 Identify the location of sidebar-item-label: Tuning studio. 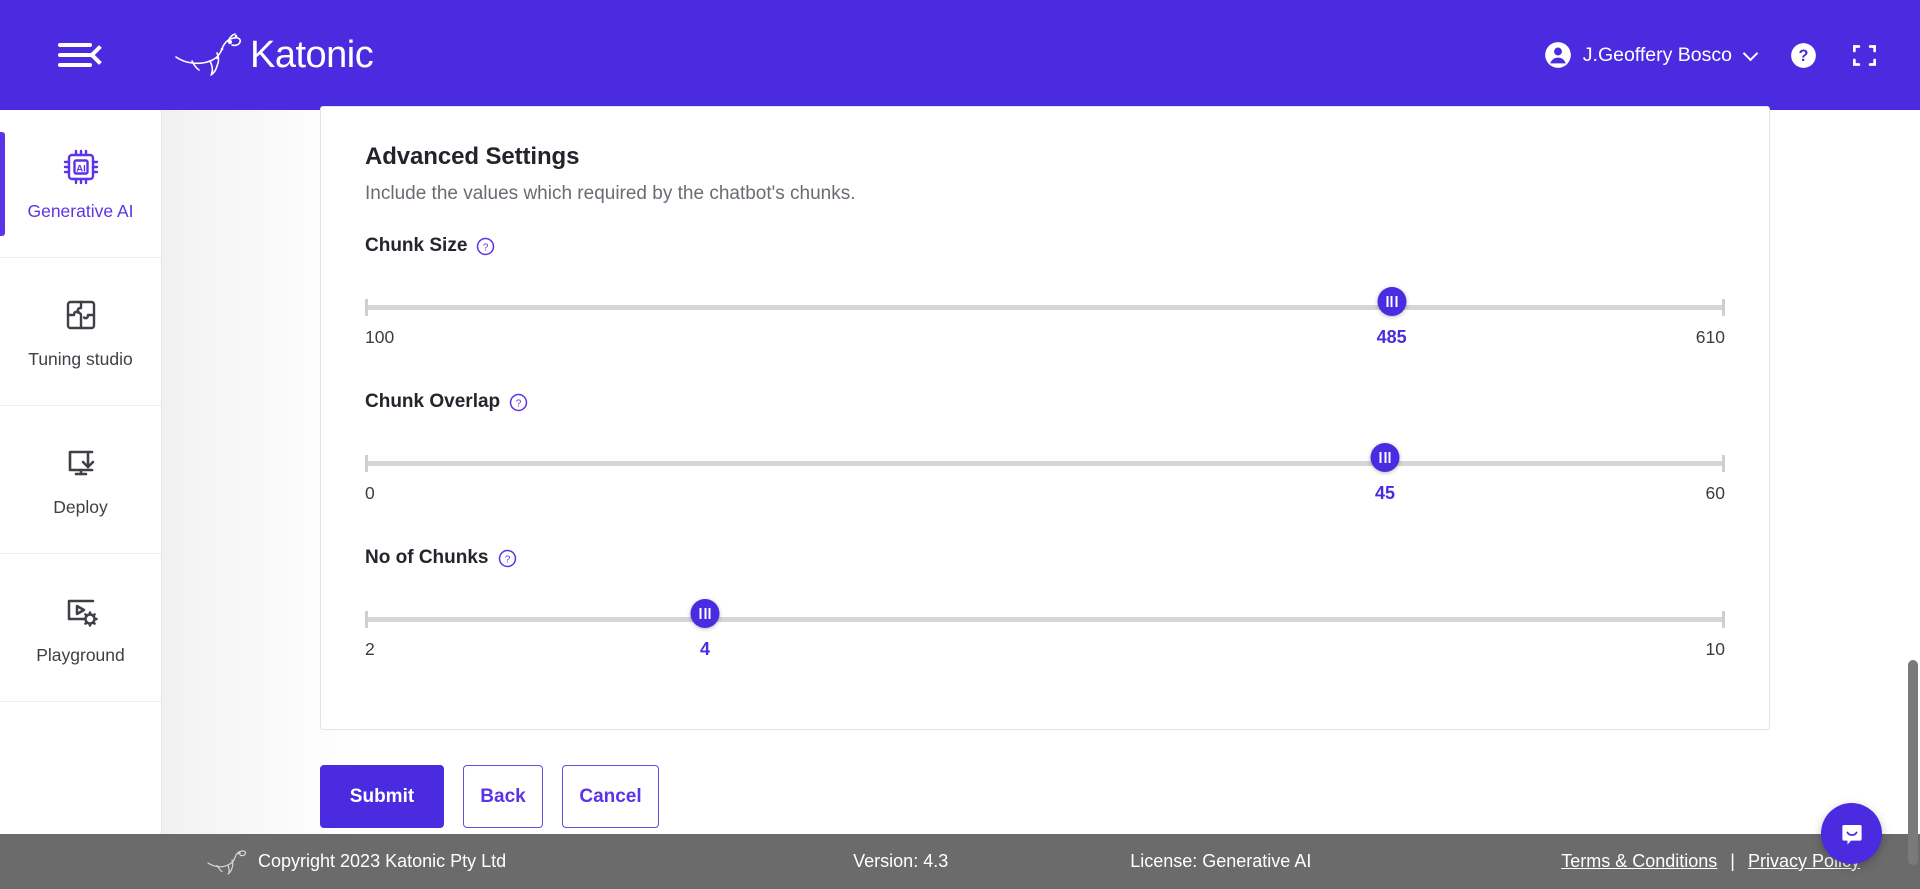
(80, 359).